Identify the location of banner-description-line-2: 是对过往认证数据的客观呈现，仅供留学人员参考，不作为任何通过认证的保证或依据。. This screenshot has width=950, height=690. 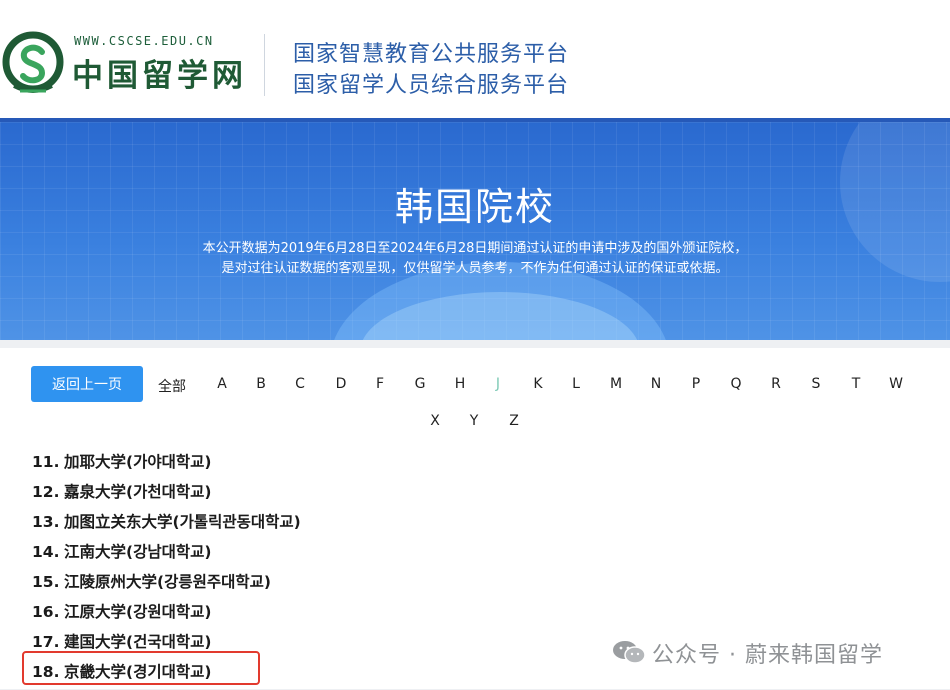
(475, 268).